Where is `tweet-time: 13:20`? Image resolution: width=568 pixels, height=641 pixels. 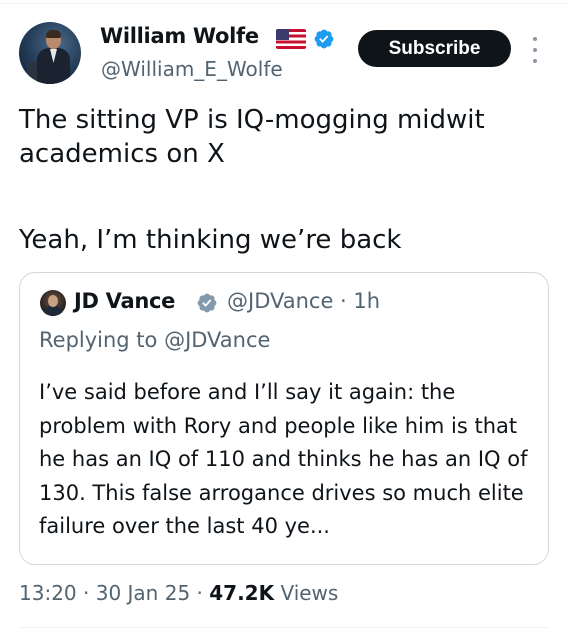
tweet-time: 13:20 is located at coordinates (48, 593).